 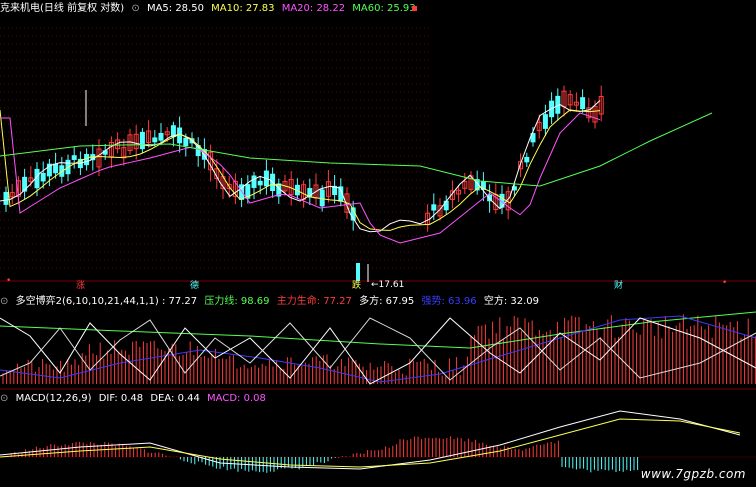 I want to click on ma5-value: MA5: 28.50, so click(x=175, y=8).